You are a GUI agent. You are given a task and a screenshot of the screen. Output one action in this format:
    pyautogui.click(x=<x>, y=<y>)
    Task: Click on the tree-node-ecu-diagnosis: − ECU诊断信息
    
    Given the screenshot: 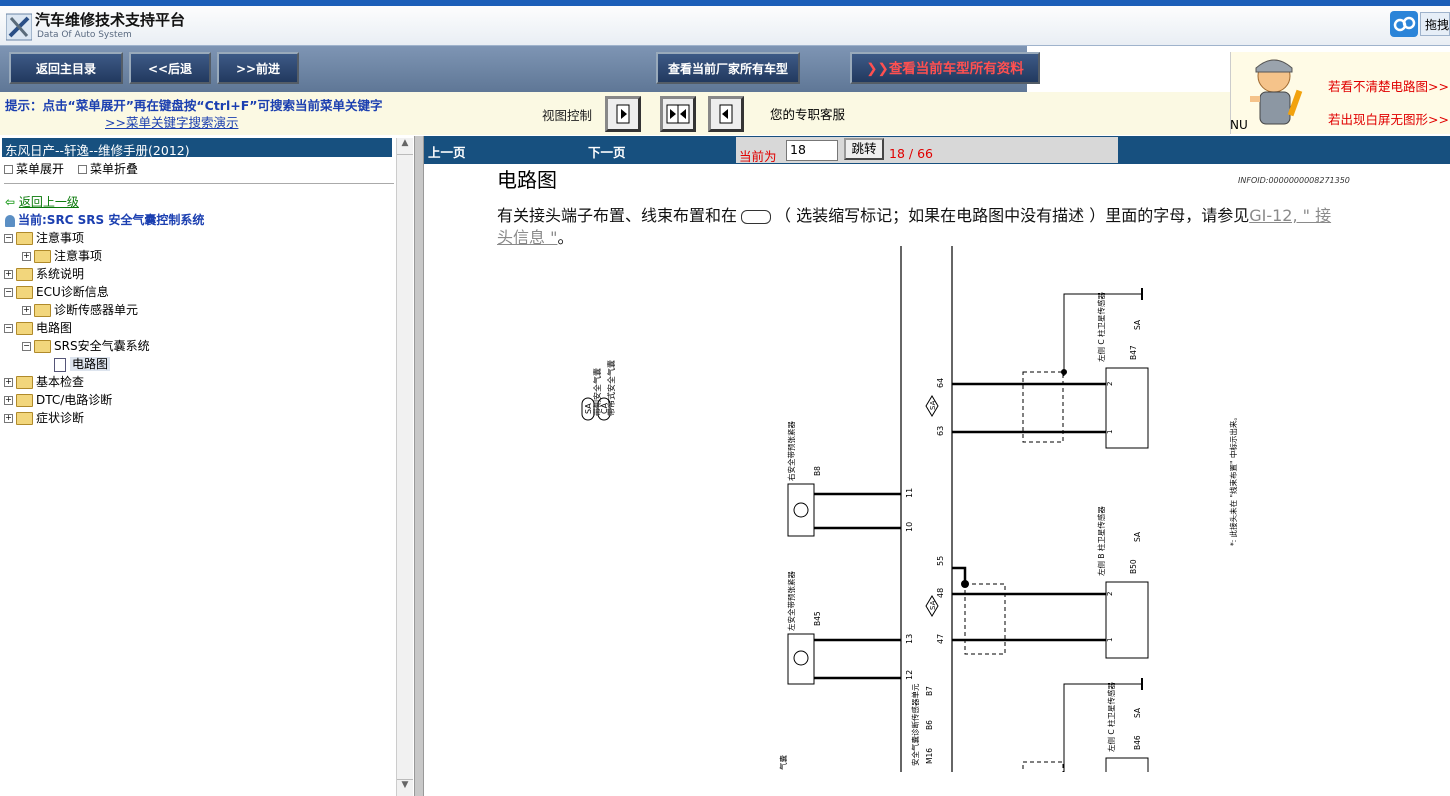 What is the action you would take?
    pyautogui.click(x=56, y=291)
    